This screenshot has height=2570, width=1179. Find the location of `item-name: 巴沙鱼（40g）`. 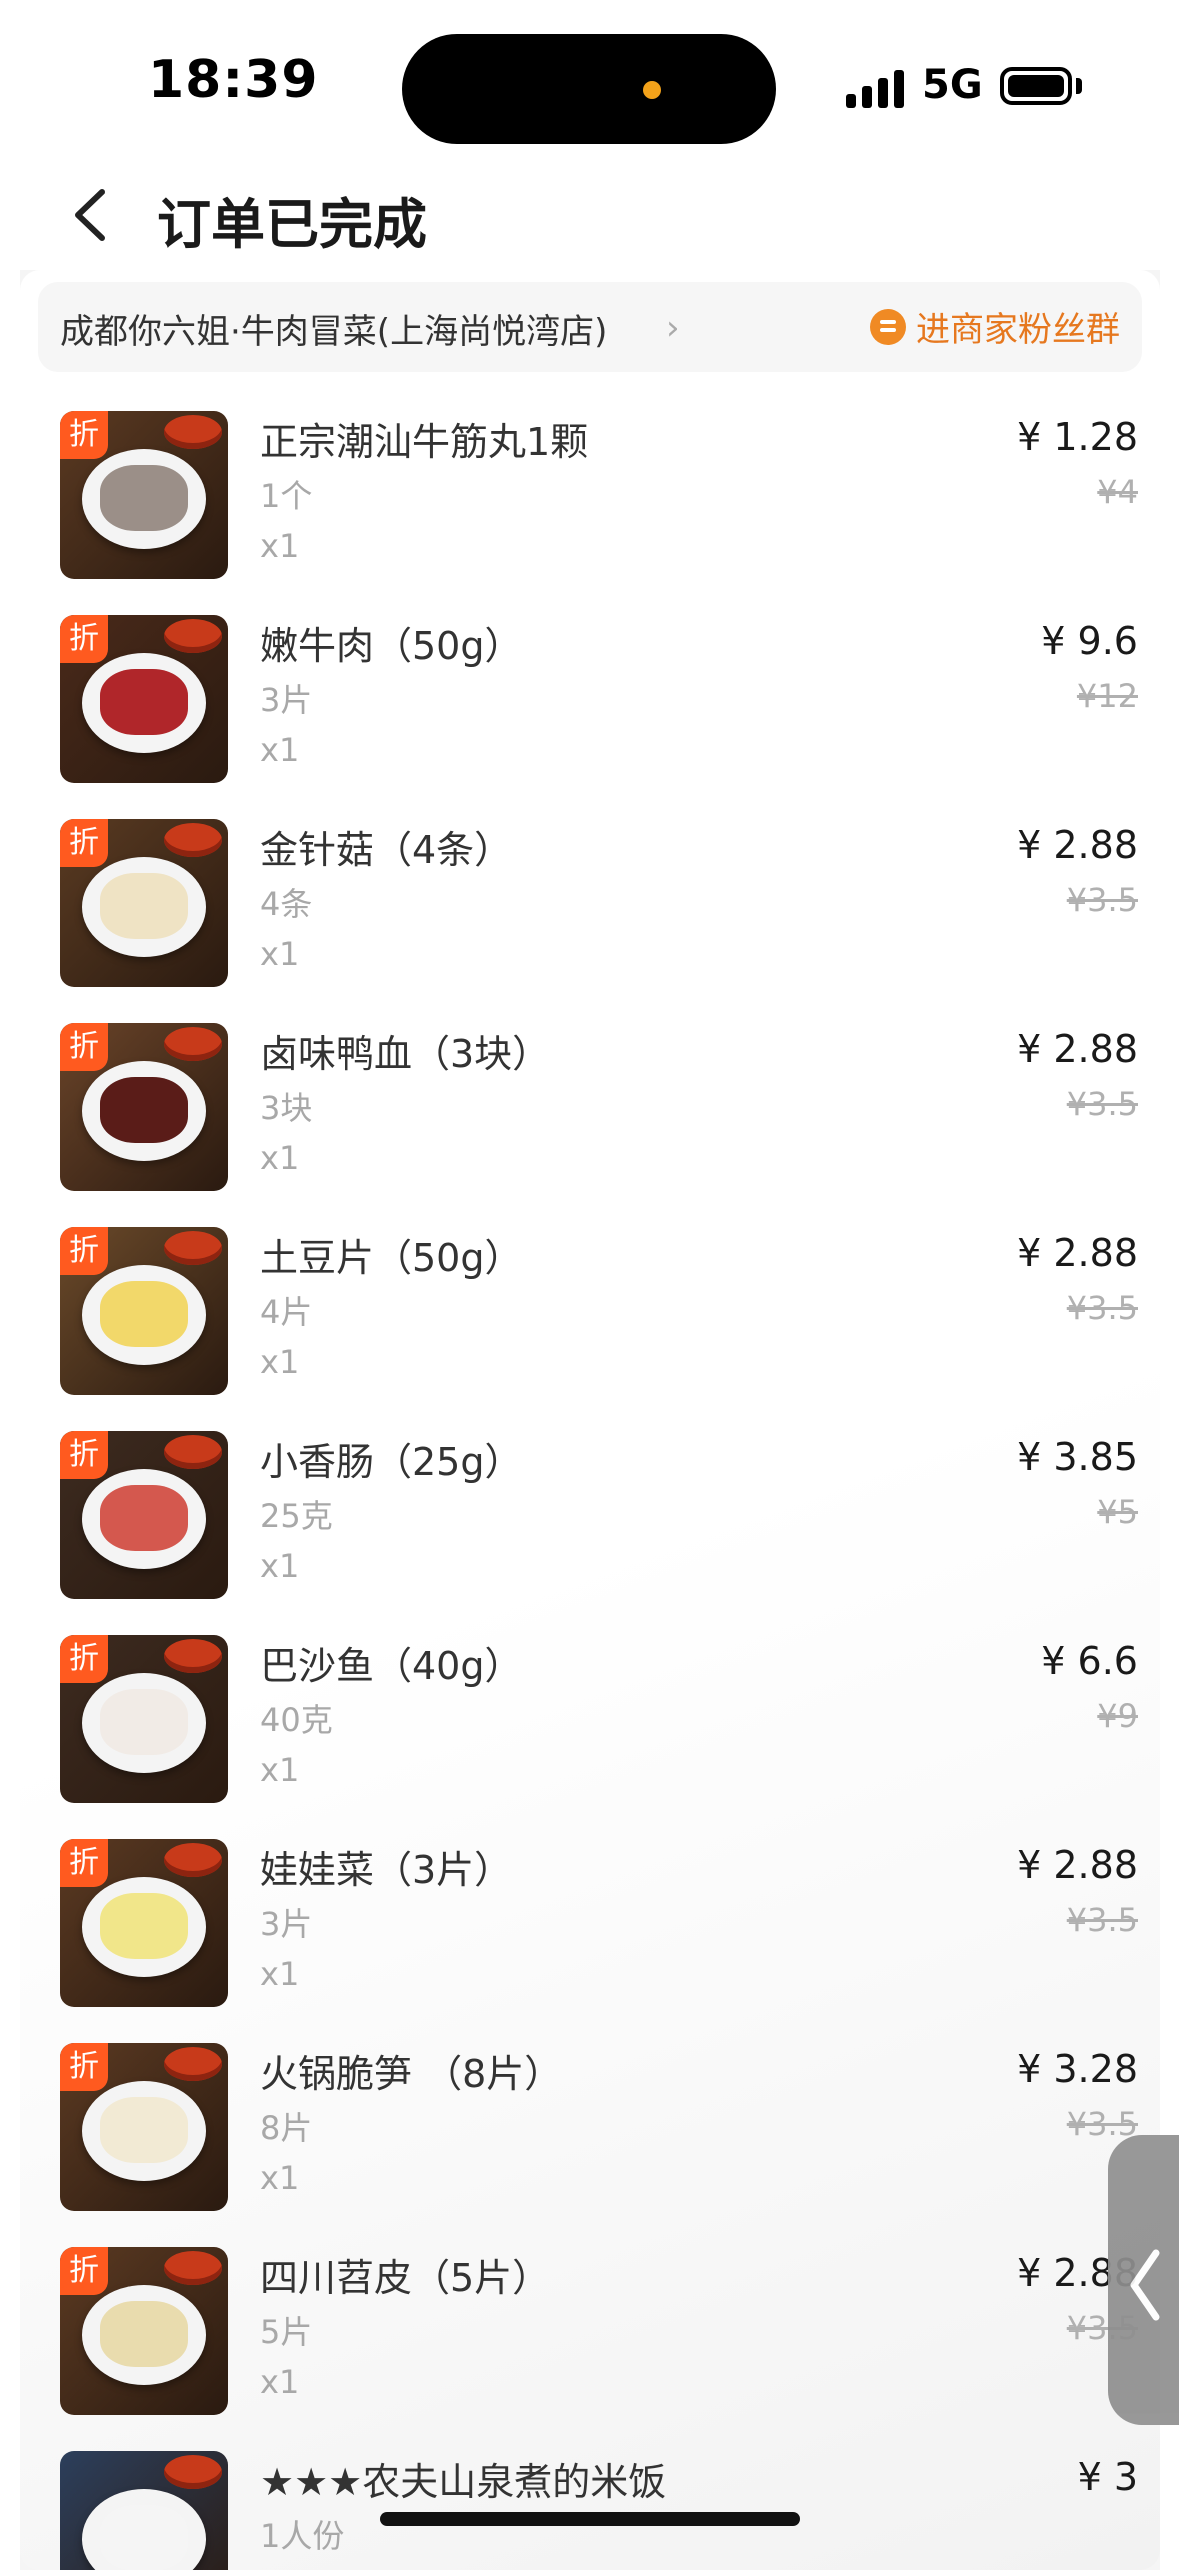

item-name: 巴沙鱼（40g） is located at coordinates (391, 1666).